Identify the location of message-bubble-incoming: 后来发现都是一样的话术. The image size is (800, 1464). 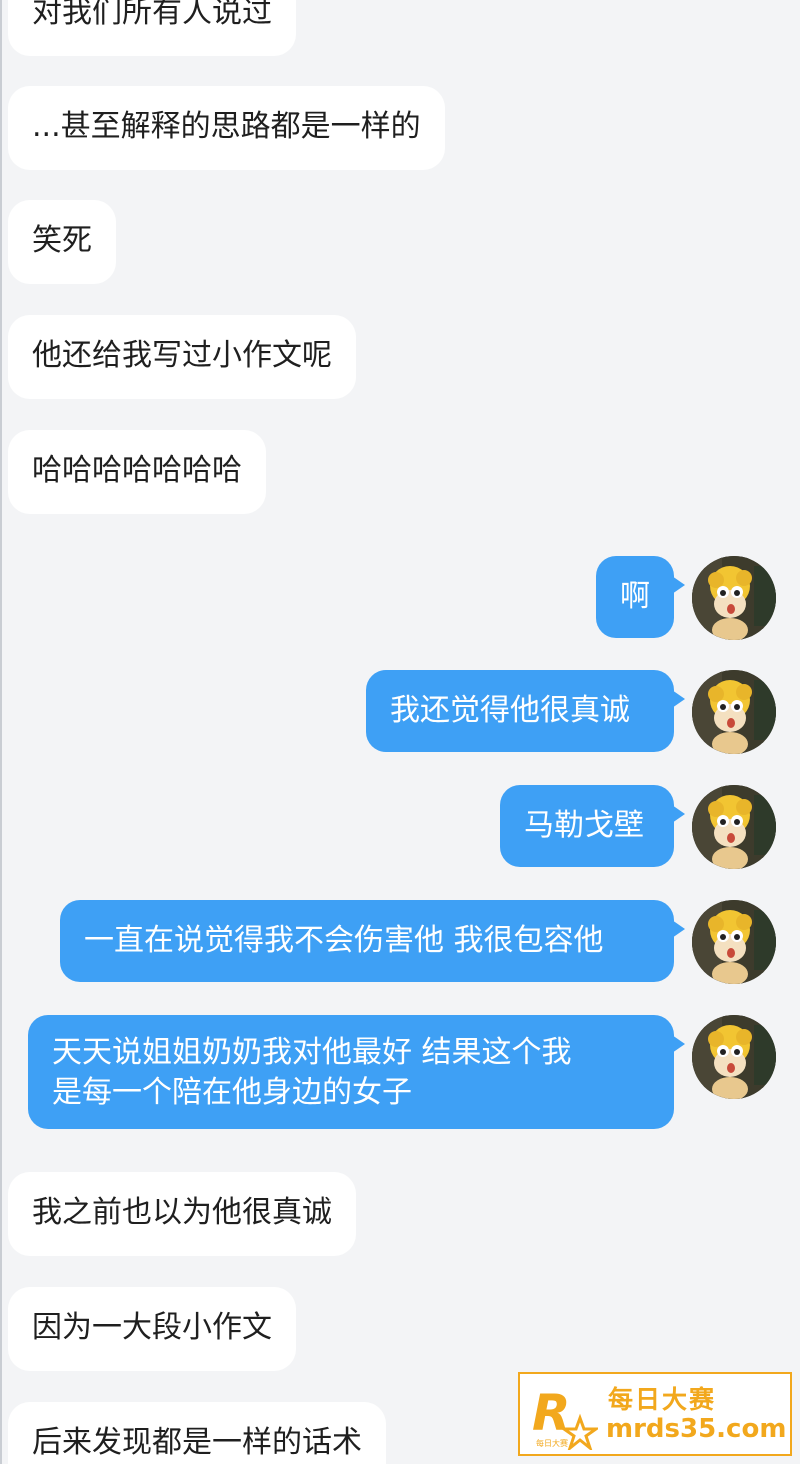
(197, 1433).